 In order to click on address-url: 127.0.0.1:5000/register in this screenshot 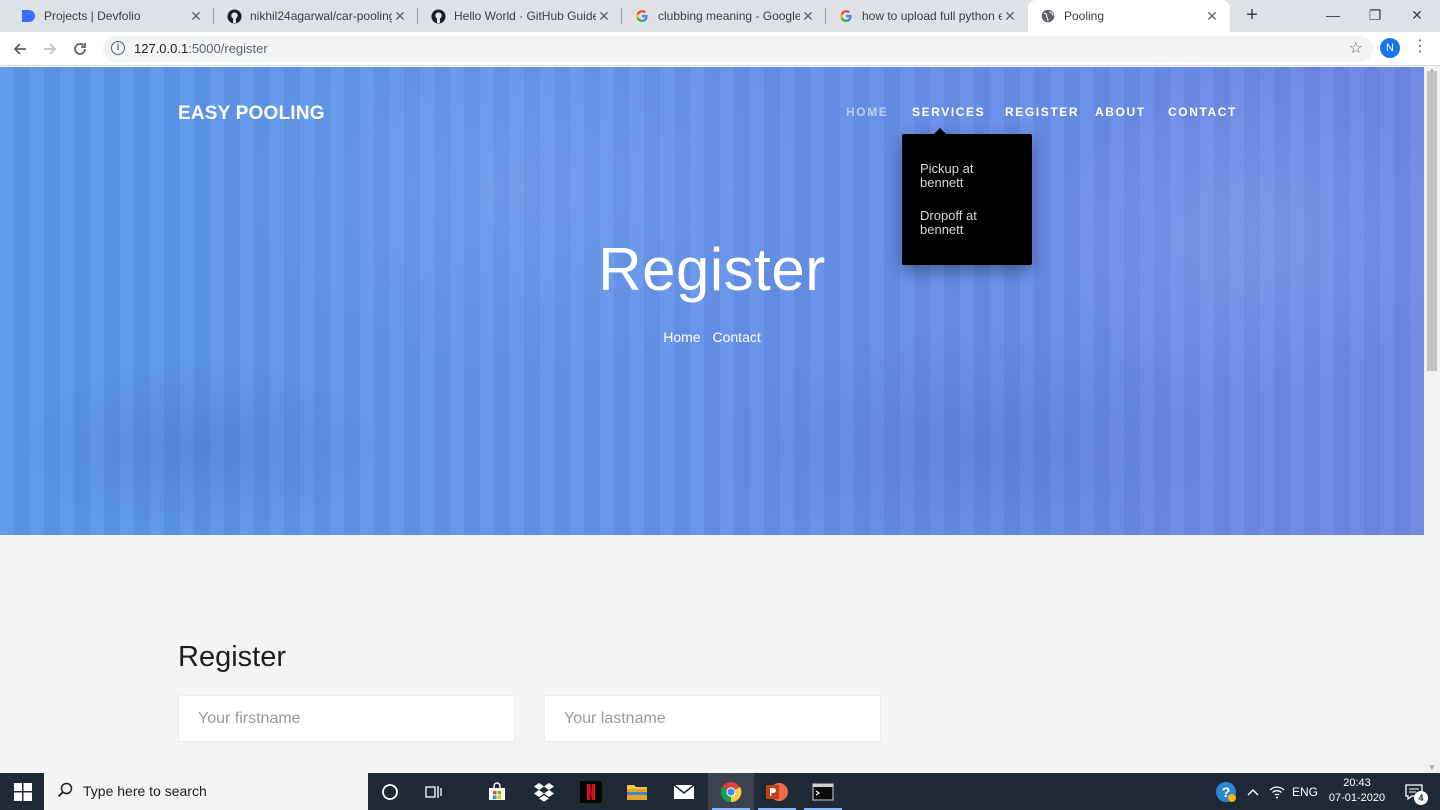, I will do `click(201, 48)`.